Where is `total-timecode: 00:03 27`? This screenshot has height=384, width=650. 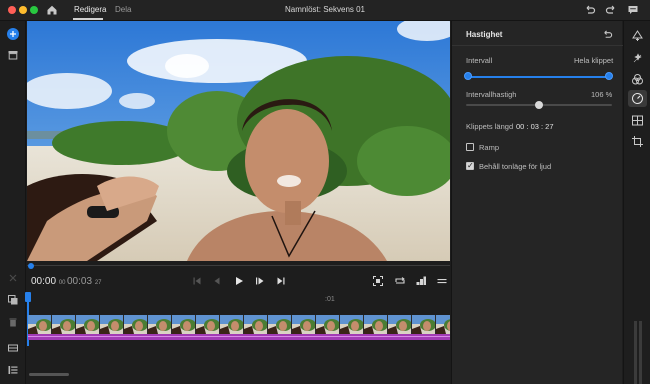
total-timecode: 00:03 27 is located at coordinates (84, 281).